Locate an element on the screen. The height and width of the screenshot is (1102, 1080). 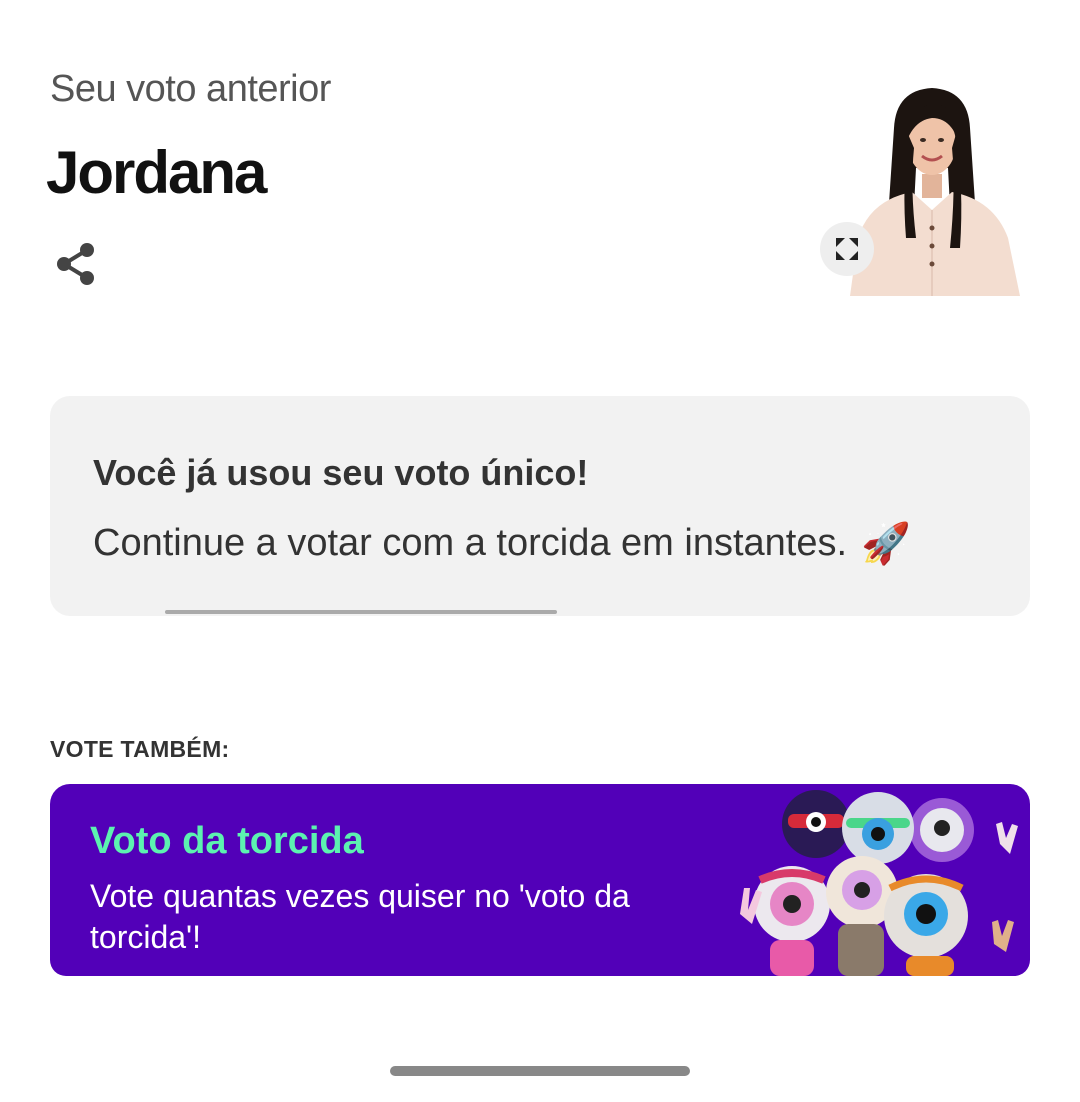
home-indicator is located at coordinates (540, 1071).